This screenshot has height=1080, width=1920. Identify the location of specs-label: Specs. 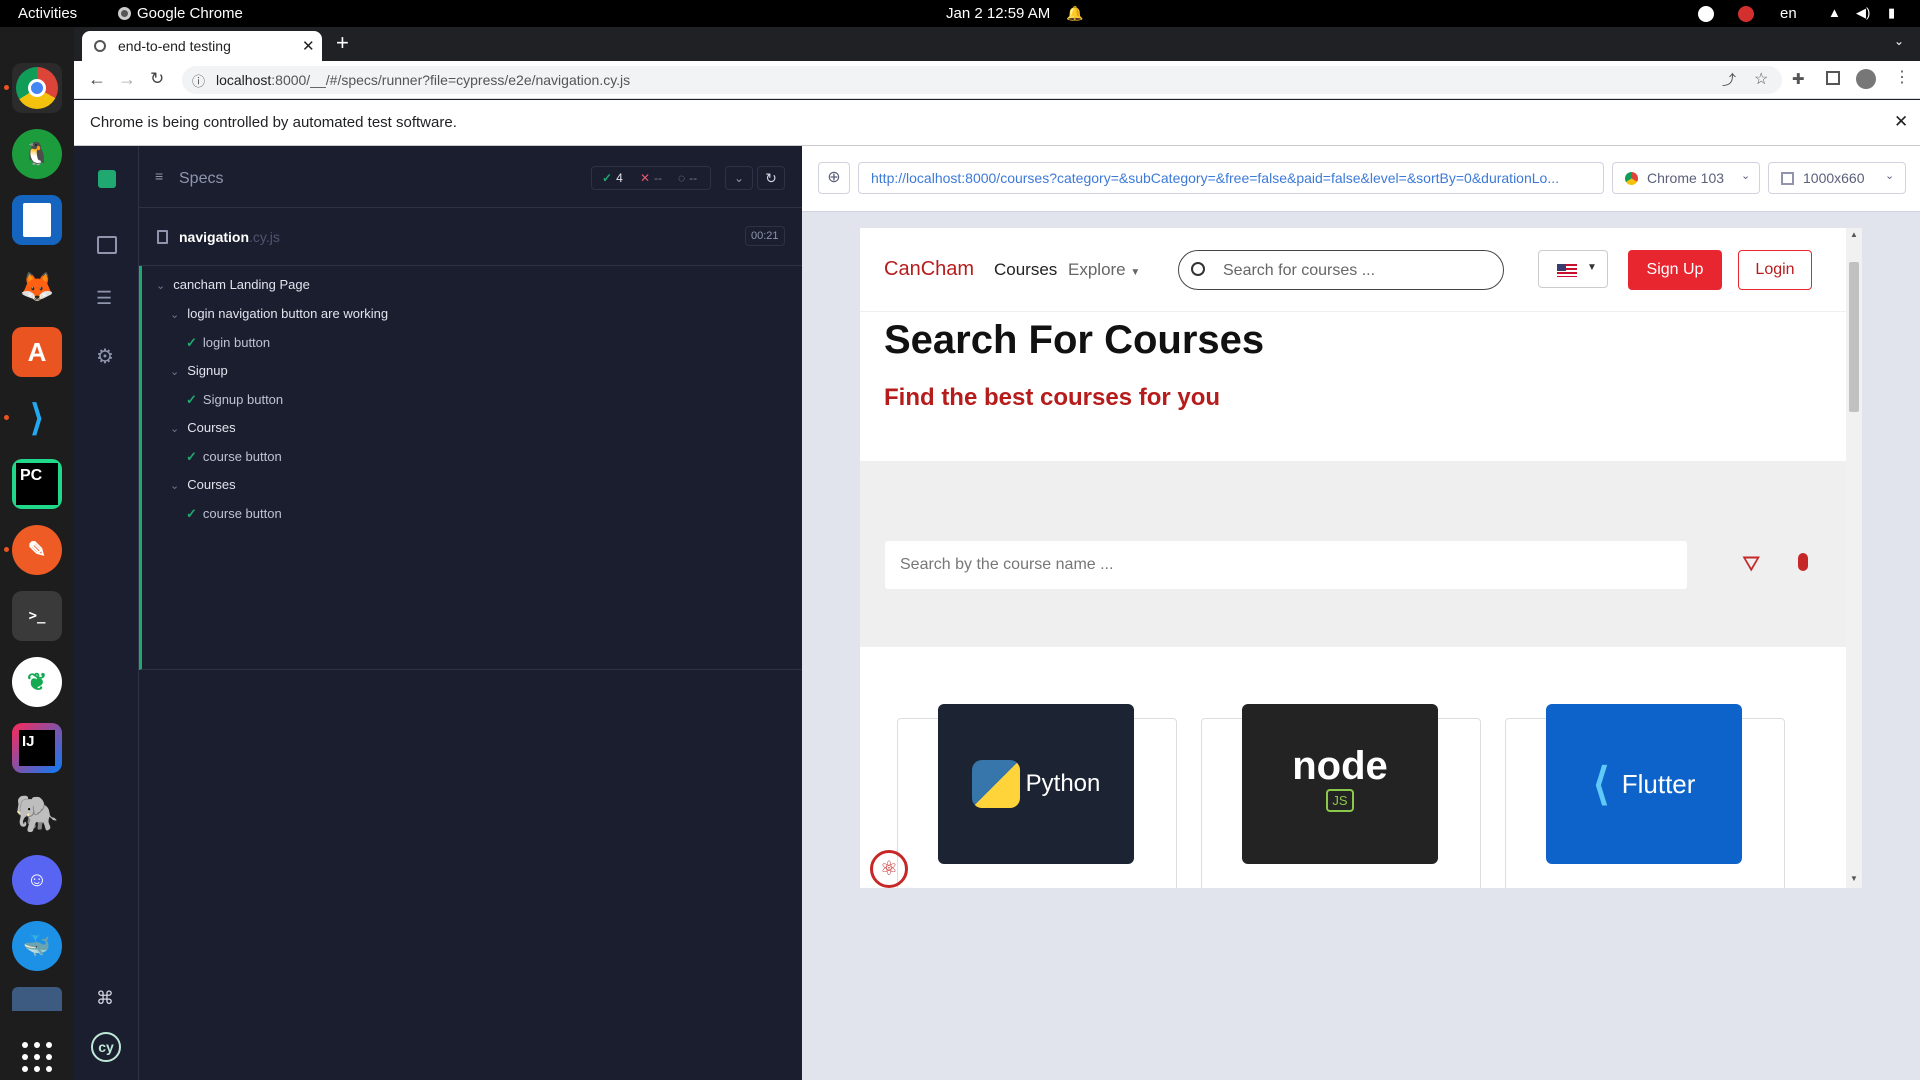
(201, 179).